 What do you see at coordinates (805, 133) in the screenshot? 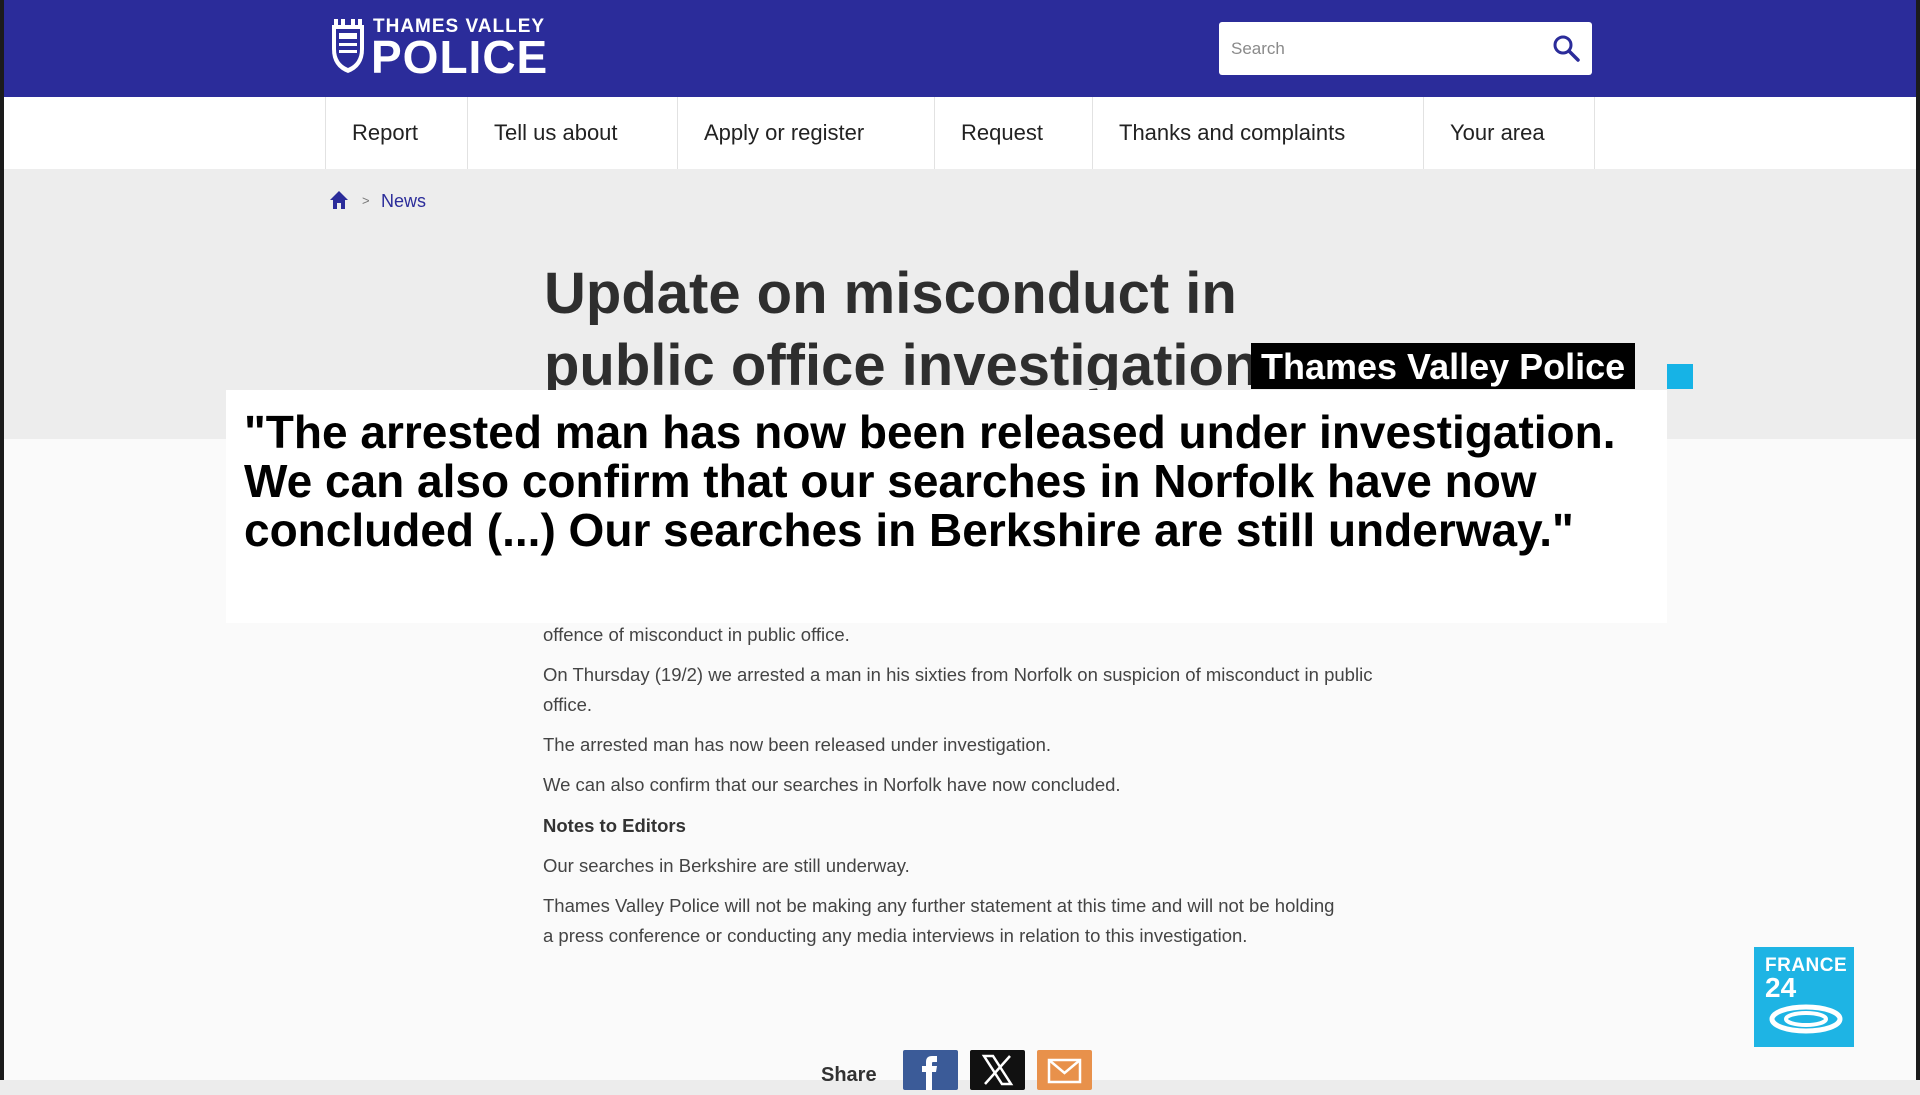
I see `nav-apply-or-register: Apply or register` at bounding box center [805, 133].